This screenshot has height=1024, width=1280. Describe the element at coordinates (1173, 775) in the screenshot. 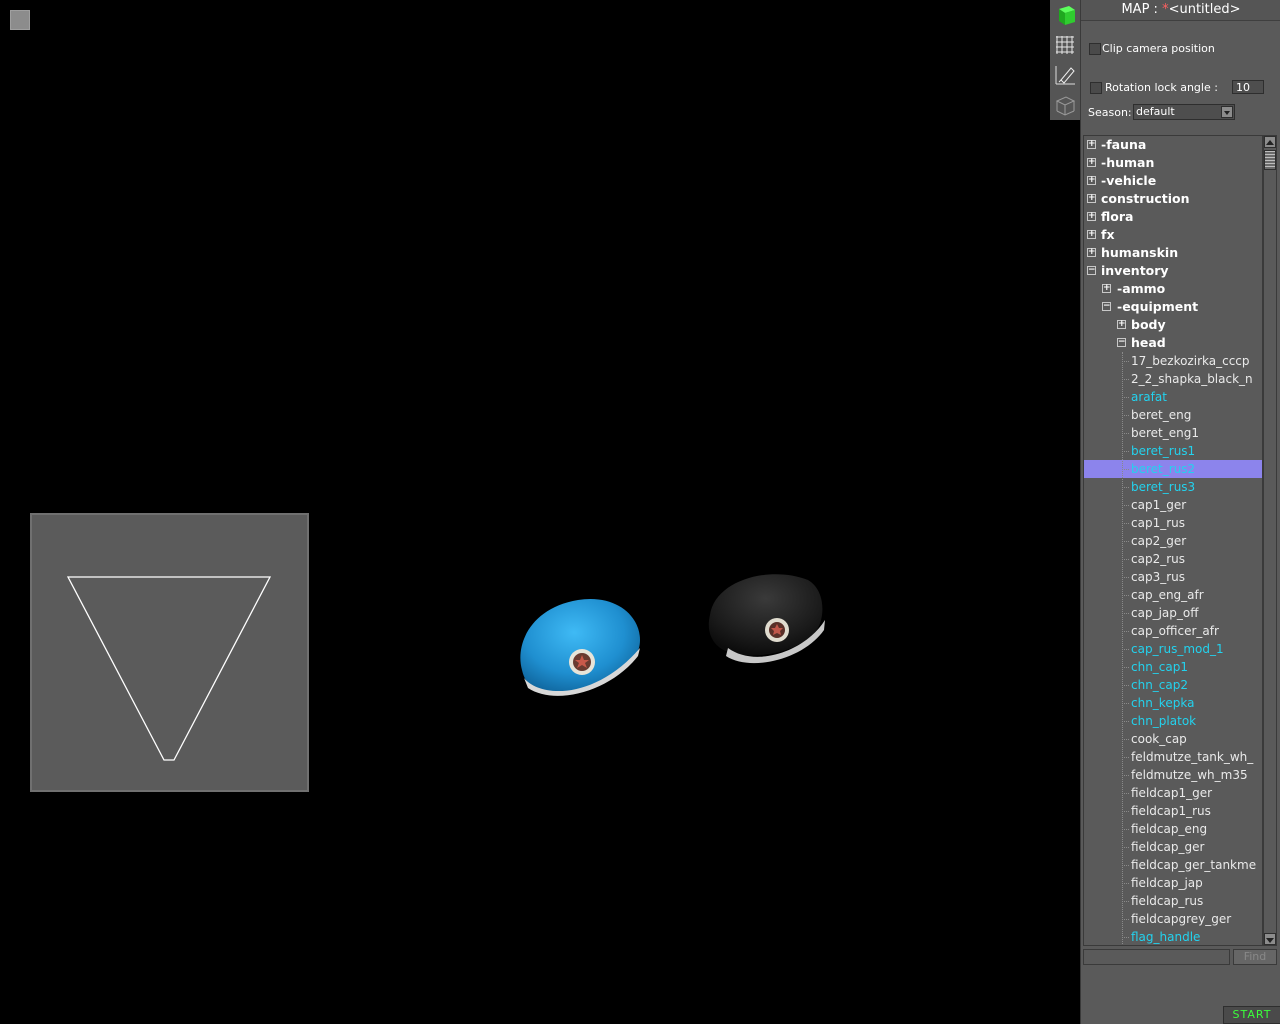

I see `tree-leaf-item: feldmutze_wh_m35` at that location.